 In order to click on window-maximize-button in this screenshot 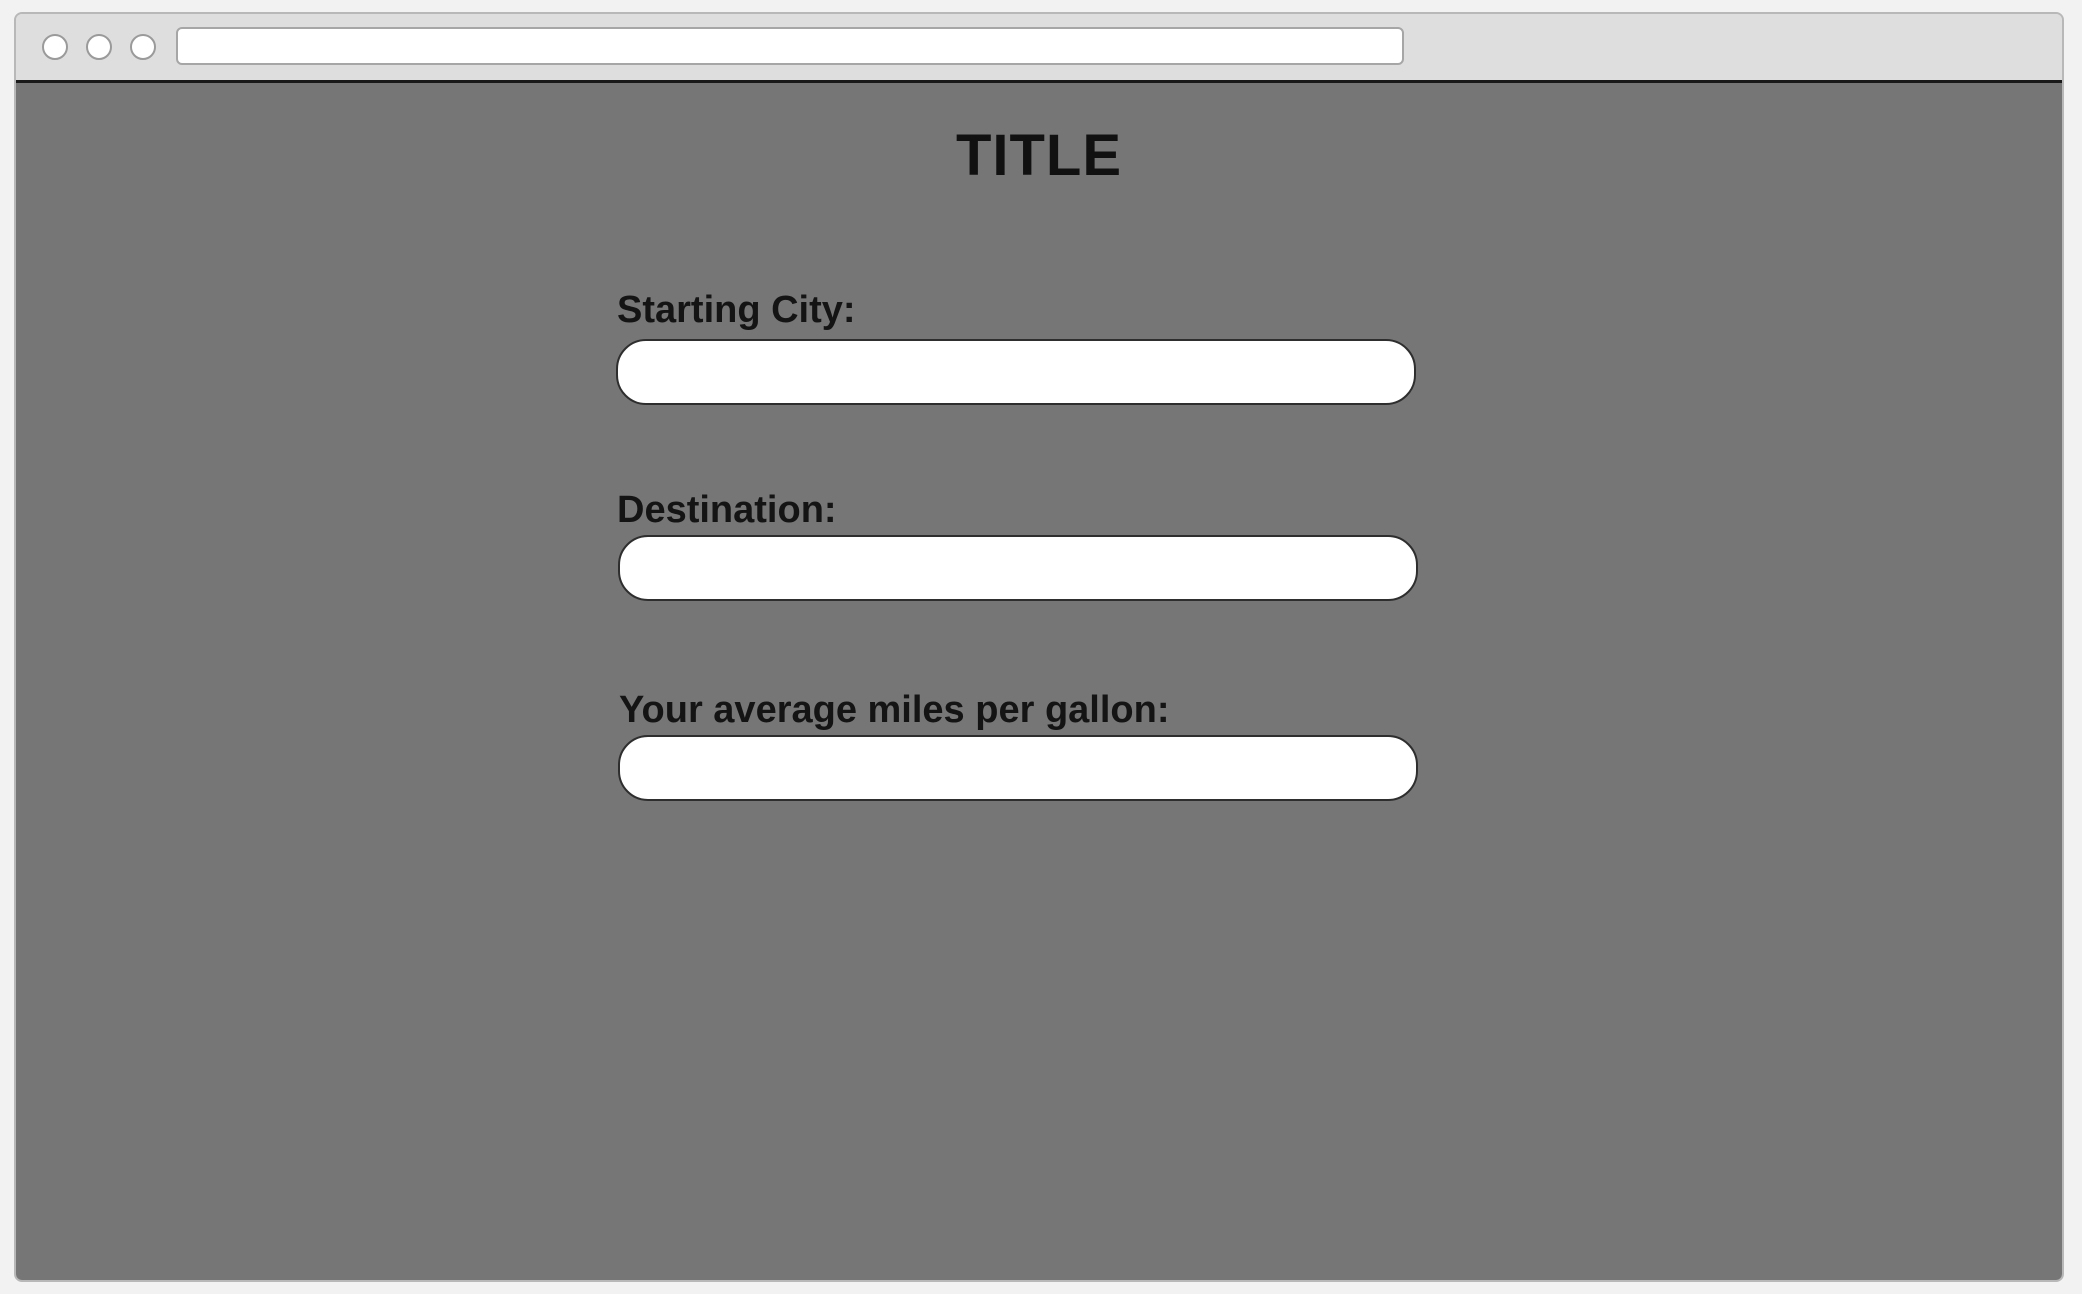, I will do `click(143, 47)`.